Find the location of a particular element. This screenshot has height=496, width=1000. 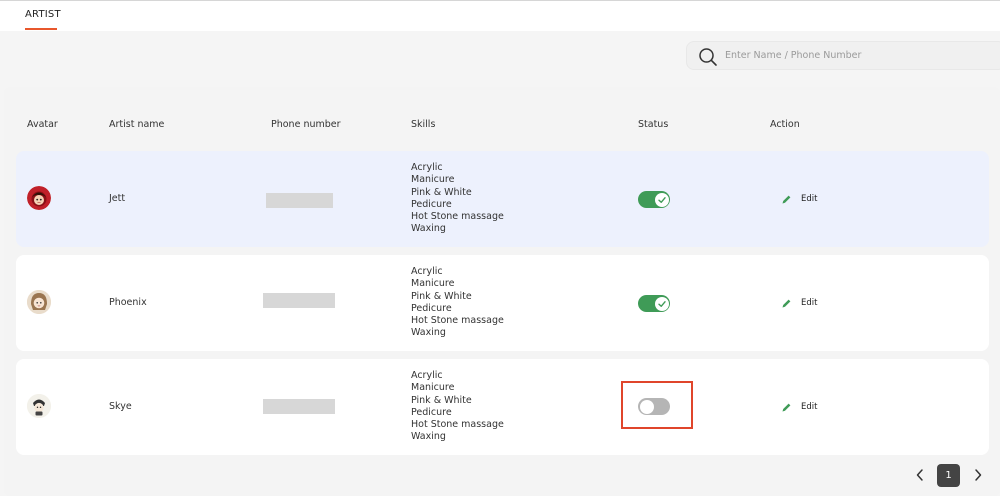

page-number-button: 1 is located at coordinates (948, 475).